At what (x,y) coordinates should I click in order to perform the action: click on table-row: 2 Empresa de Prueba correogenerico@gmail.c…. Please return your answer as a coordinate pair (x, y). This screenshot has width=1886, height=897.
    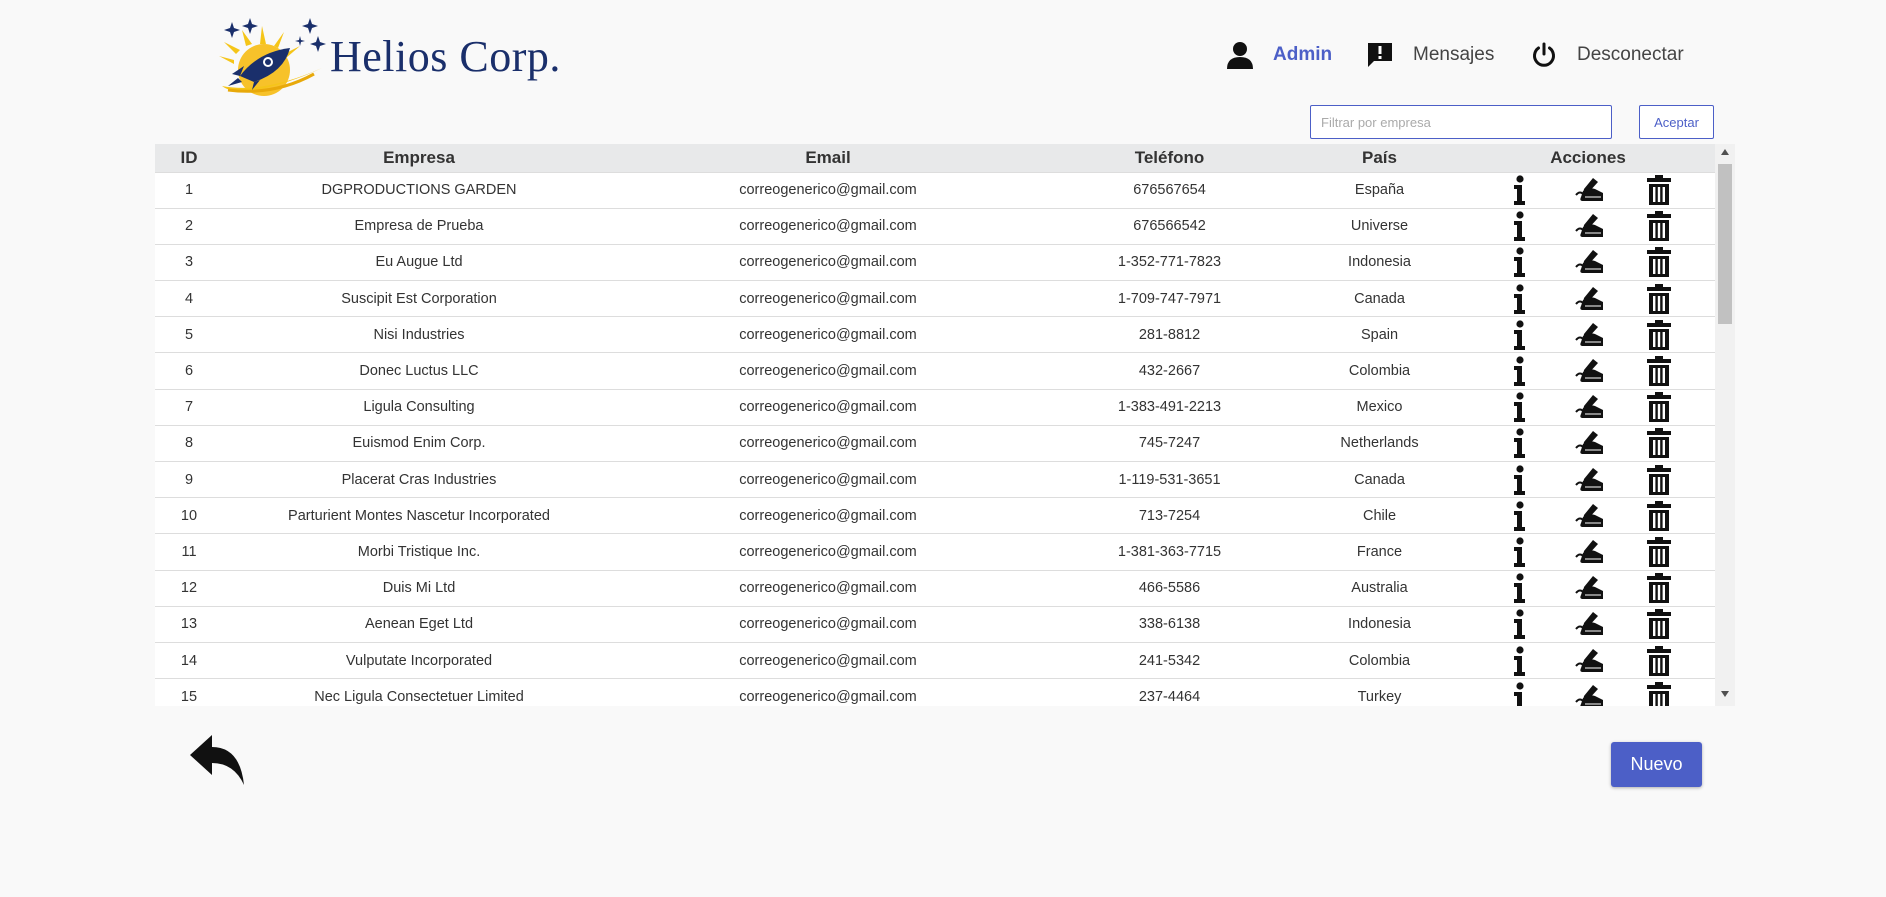
    Looking at the image, I should click on (935, 226).